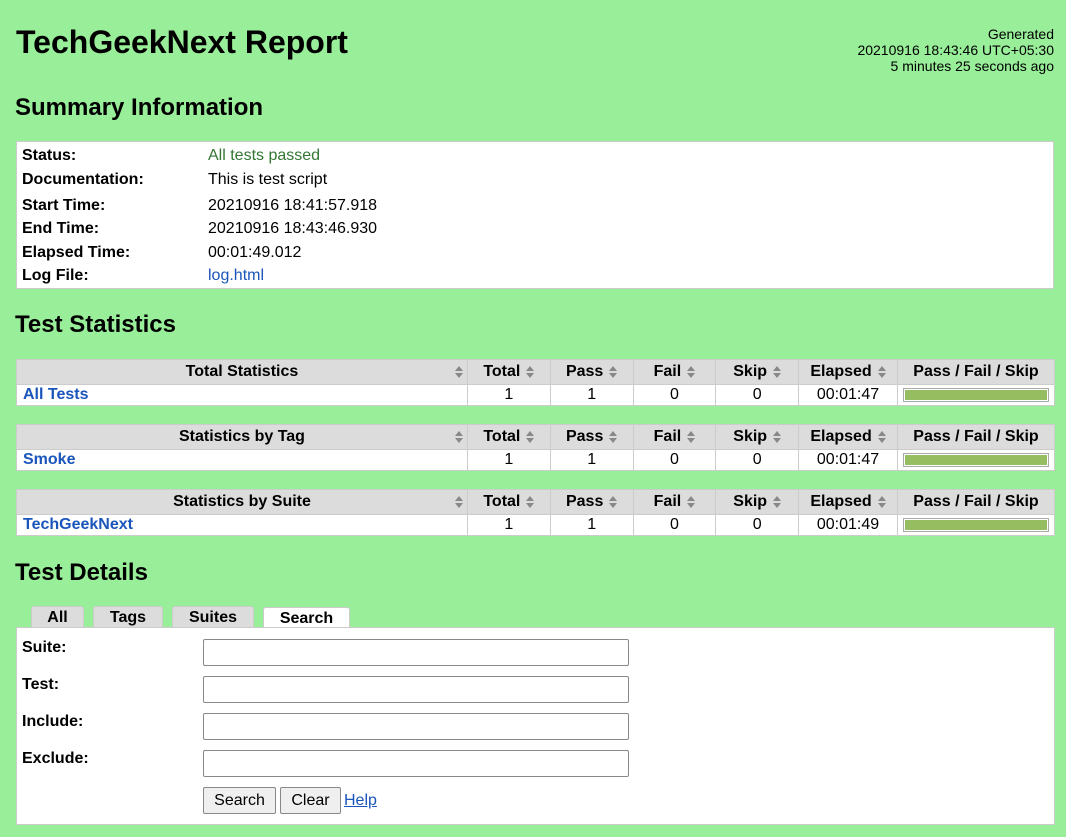 The height and width of the screenshot is (837, 1066). I want to click on table-row: All Tests 1 1 0 0 00:01:47, so click(535, 395).